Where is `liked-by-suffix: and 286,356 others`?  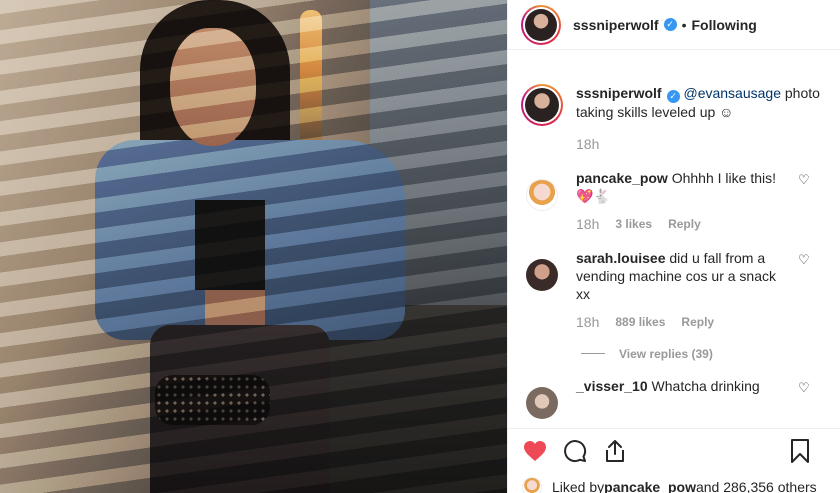 liked-by-suffix: and 286,356 others is located at coordinates (756, 486).